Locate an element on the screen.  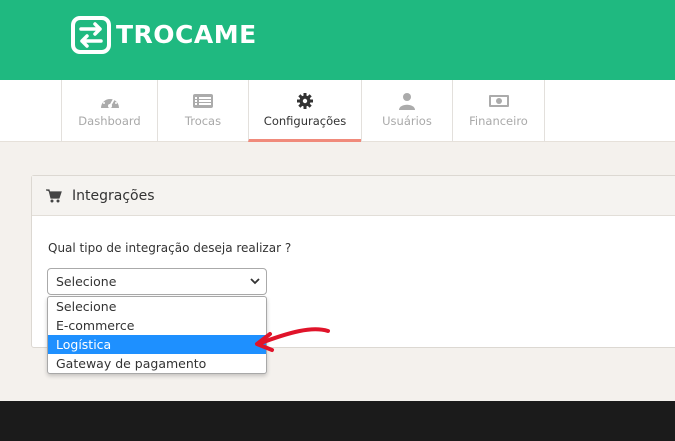
option-ecommerce: E-commerce is located at coordinates (157, 325).